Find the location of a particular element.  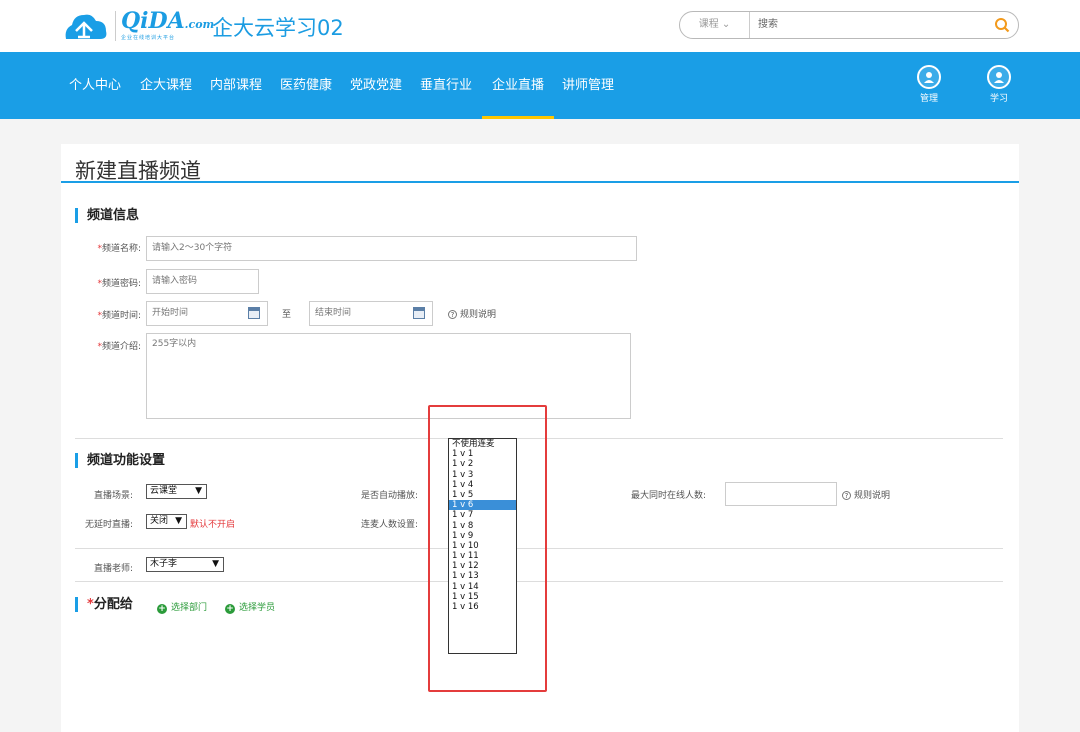

nav-item-qida-courses: 企大课程 is located at coordinates (166, 85).